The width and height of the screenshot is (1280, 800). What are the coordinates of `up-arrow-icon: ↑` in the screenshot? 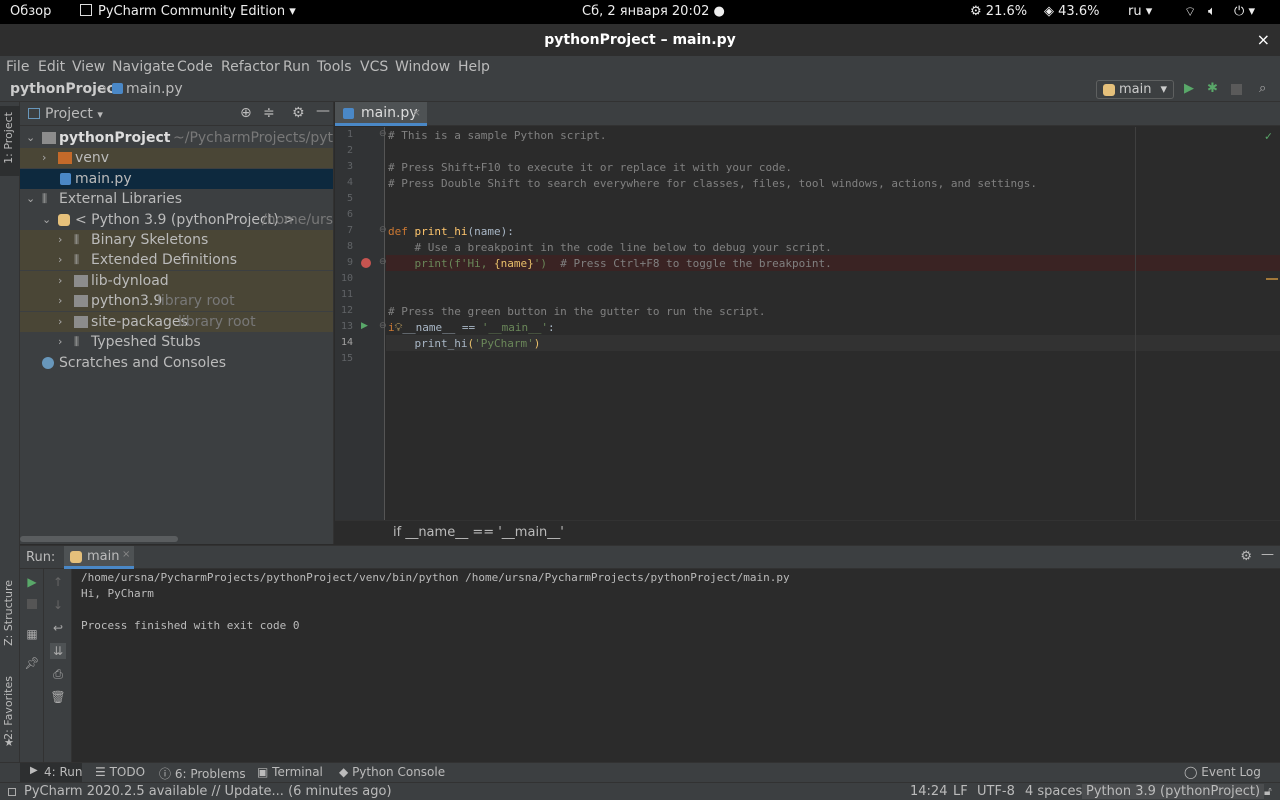 It's located at (58, 582).